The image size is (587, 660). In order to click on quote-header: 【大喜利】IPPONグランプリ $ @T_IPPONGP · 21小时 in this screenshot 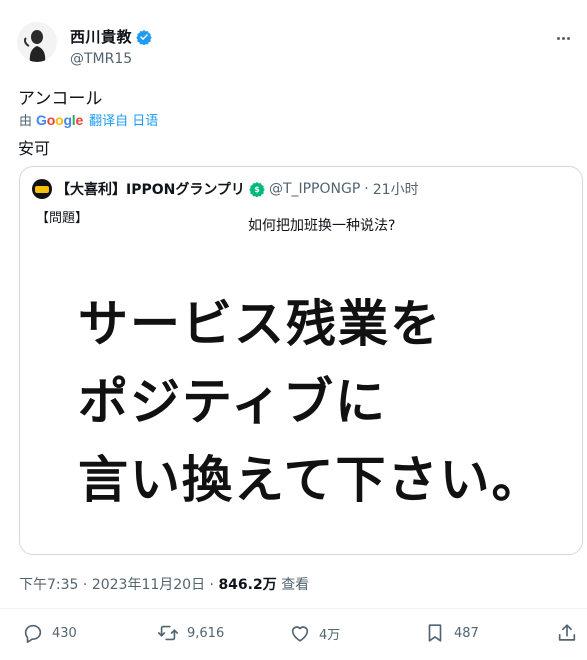, I will do `click(225, 189)`.